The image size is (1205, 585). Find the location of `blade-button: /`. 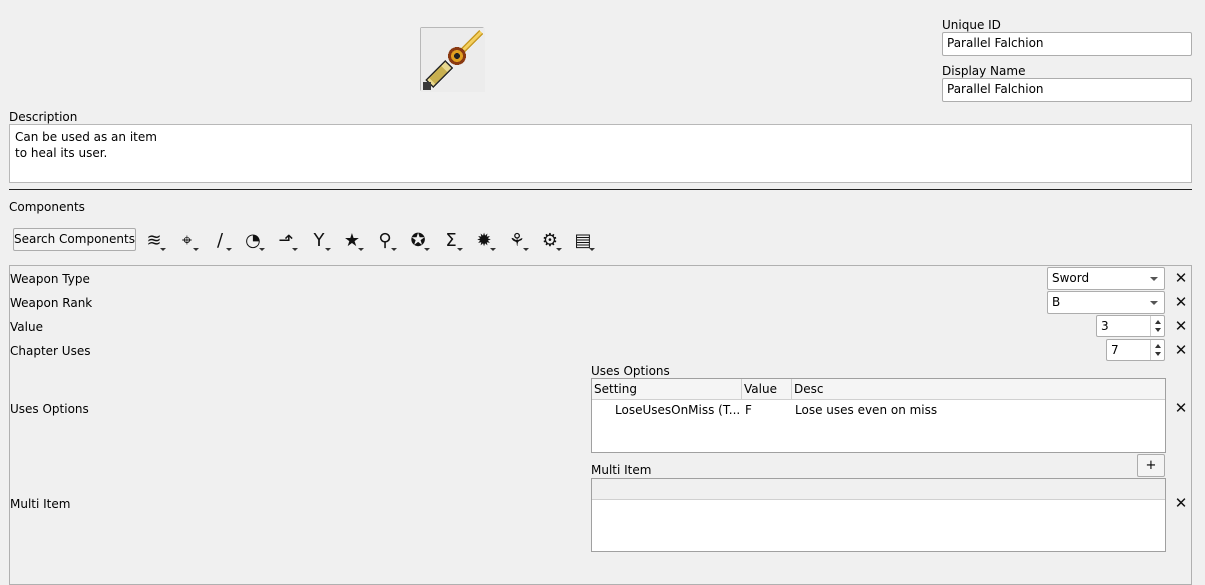

blade-button: / is located at coordinates (220, 240).